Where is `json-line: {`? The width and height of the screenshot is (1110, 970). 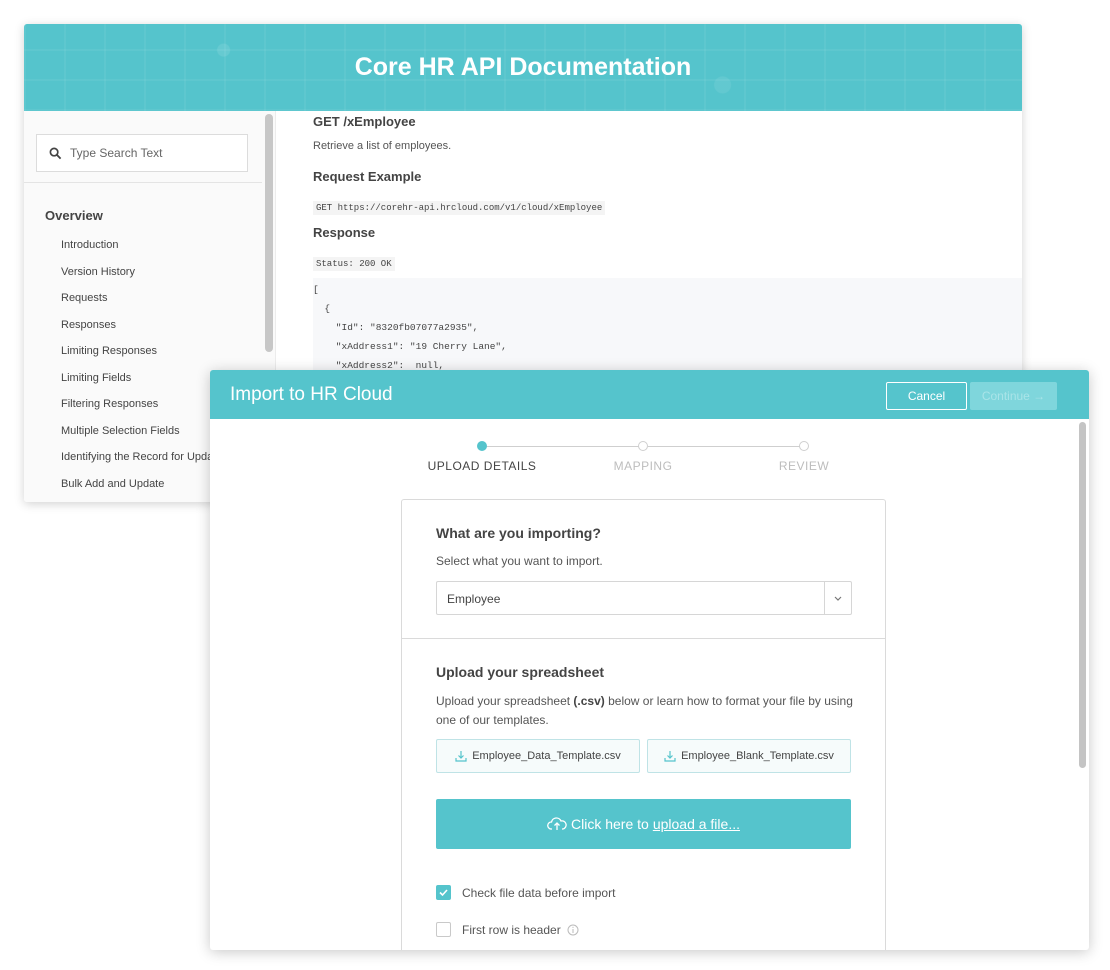 json-line: { is located at coordinates (322, 308).